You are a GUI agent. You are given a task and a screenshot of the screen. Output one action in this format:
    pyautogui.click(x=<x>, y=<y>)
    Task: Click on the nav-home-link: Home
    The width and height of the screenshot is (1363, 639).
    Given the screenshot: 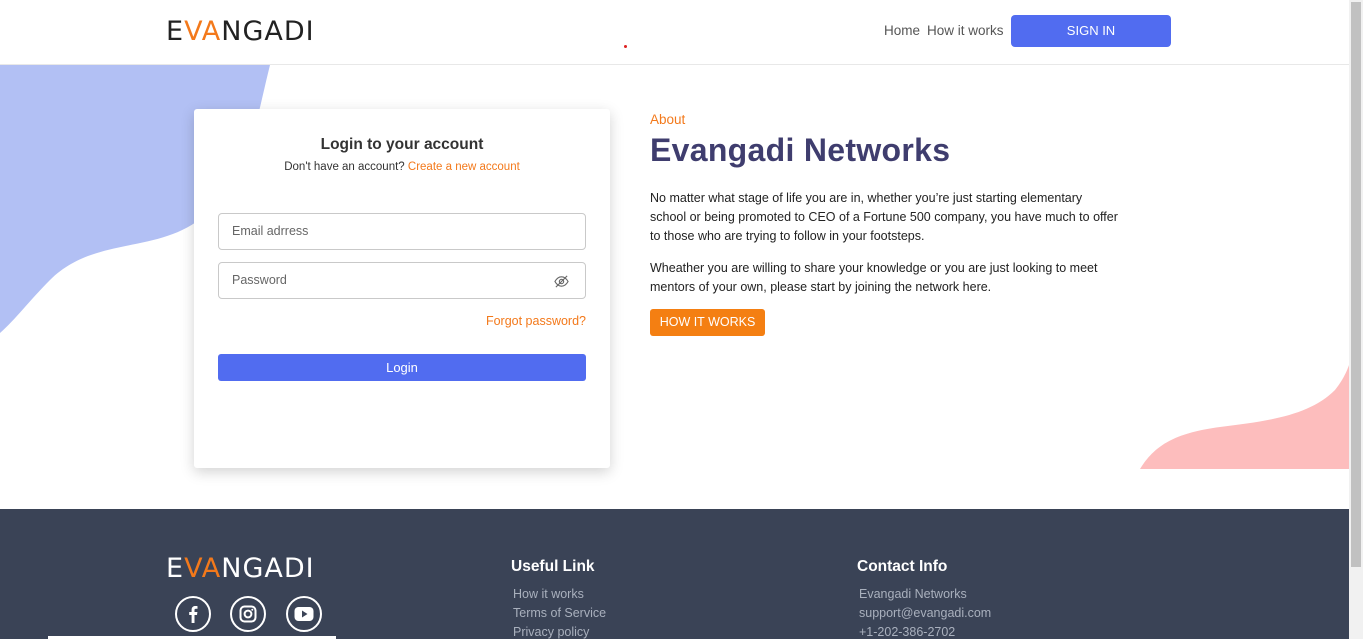 What is the action you would take?
    pyautogui.click(x=902, y=31)
    